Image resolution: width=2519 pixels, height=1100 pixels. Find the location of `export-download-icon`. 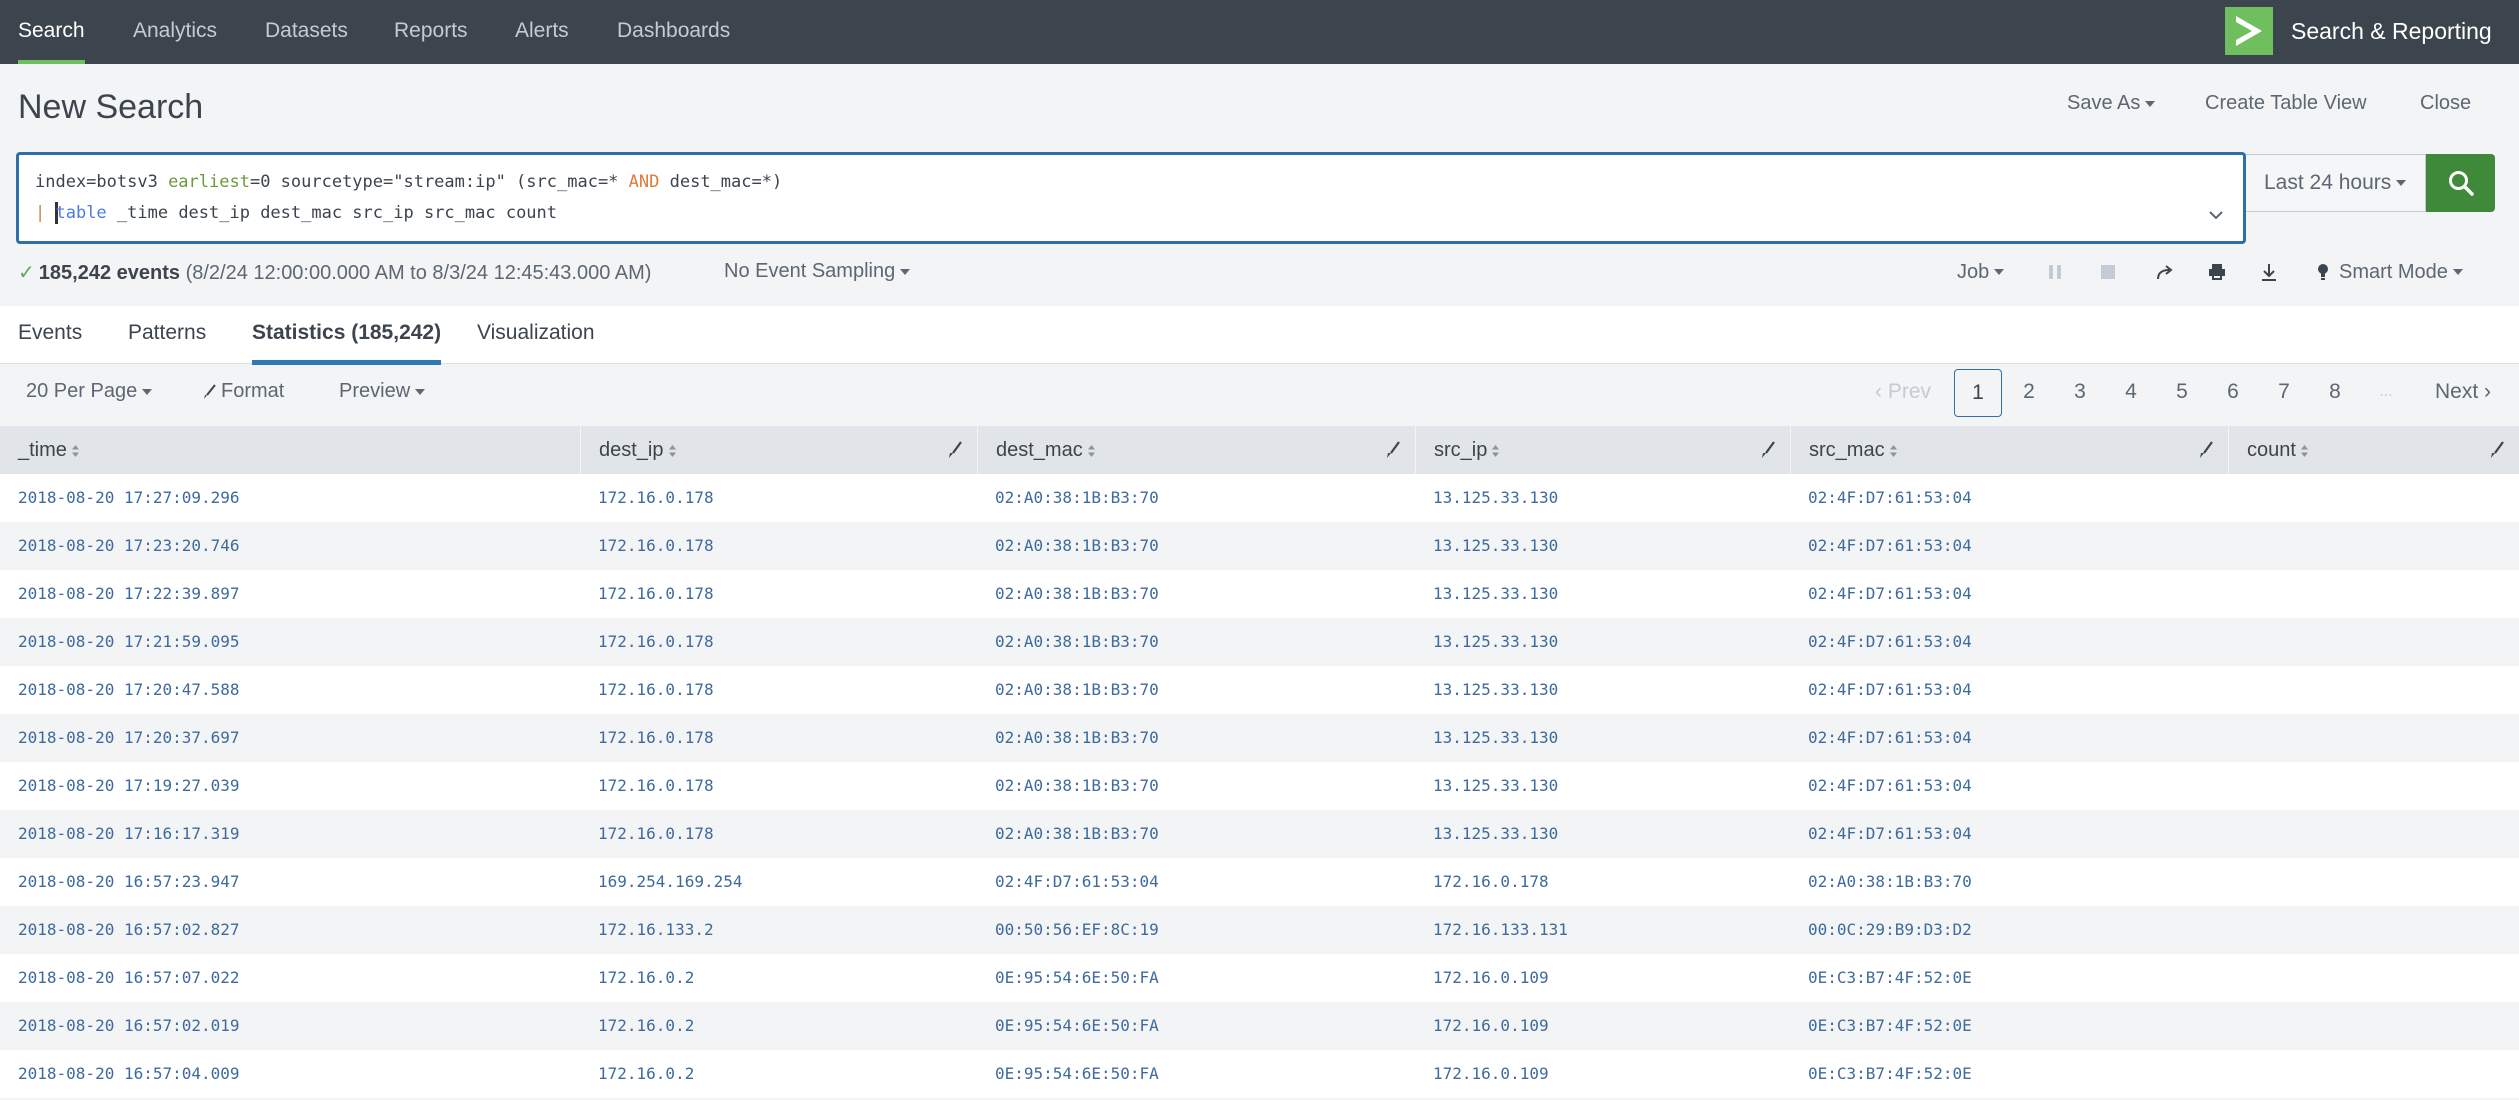

export-download-icon is located at coordinates (2269, 272).